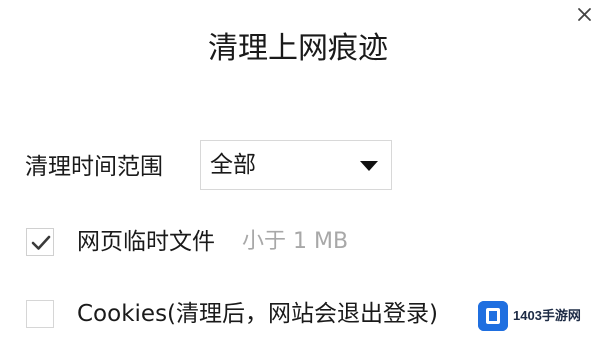  Describe the element at coordinates (257, 314) in the screenshot. I see `cookies-label: Cookies(清理后，网站会退出登录)` at that location.